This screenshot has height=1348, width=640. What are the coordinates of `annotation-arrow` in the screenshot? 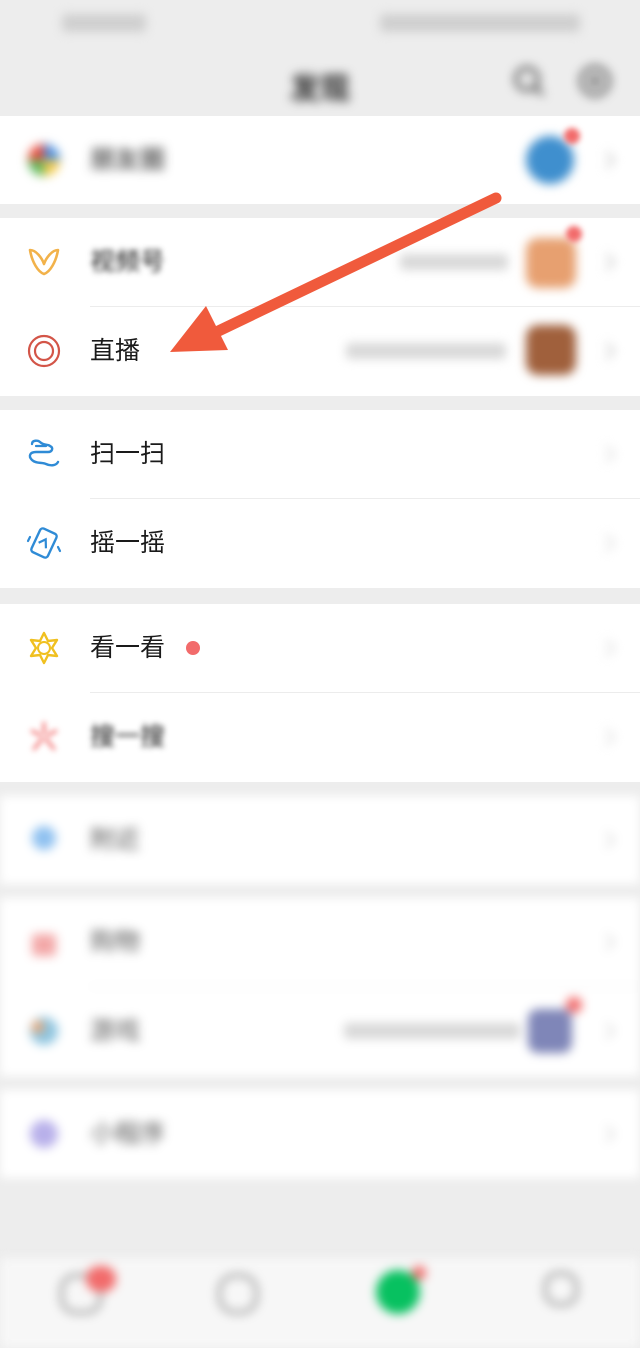 It's located at (336, 272).